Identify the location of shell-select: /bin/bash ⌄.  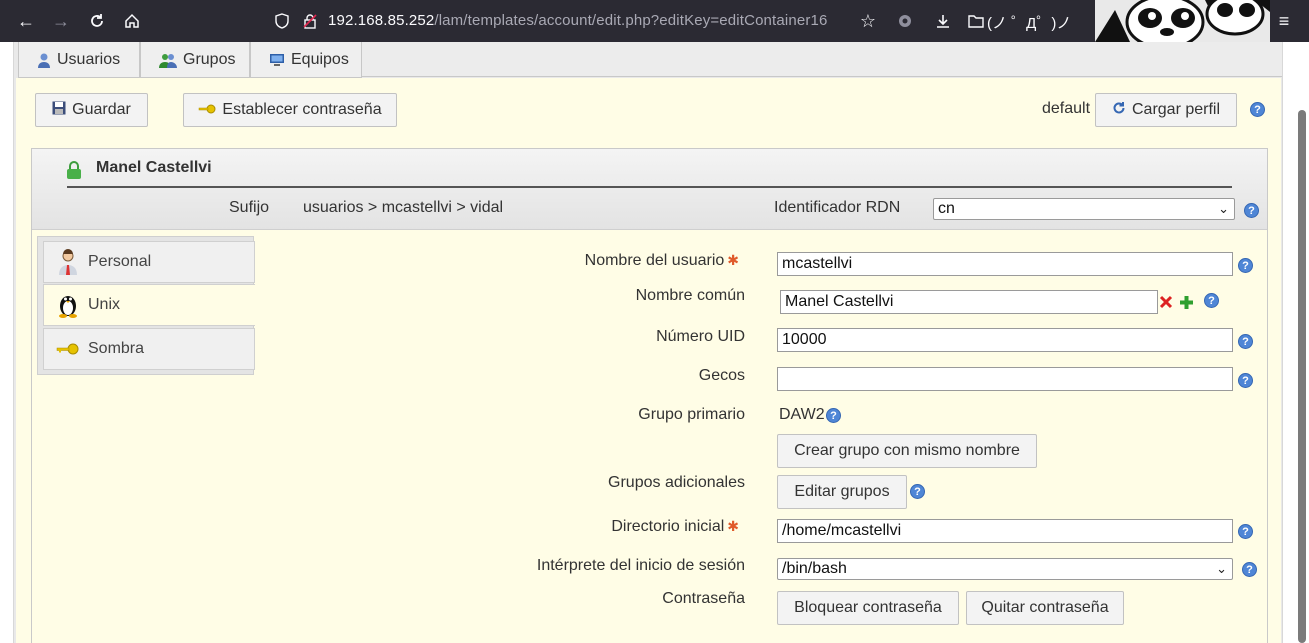
(1005, 569).